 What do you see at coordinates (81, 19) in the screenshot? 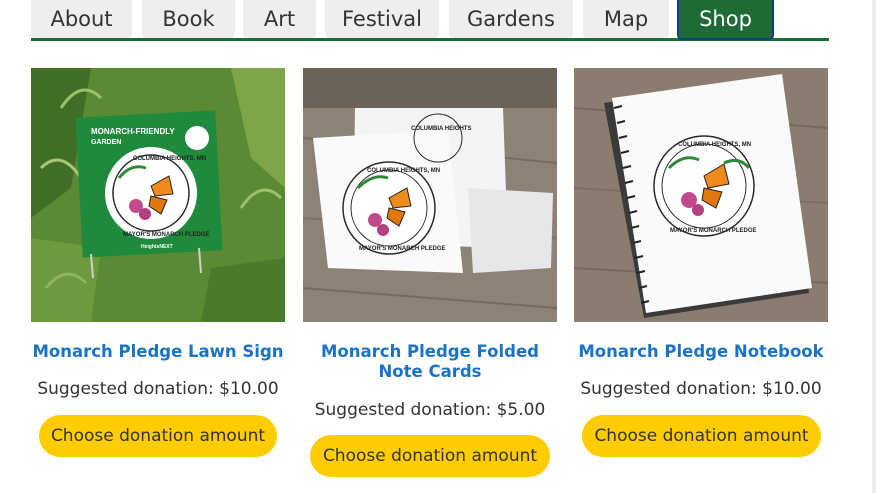
I see `tab-about: About` at bounding box center [81, 19].